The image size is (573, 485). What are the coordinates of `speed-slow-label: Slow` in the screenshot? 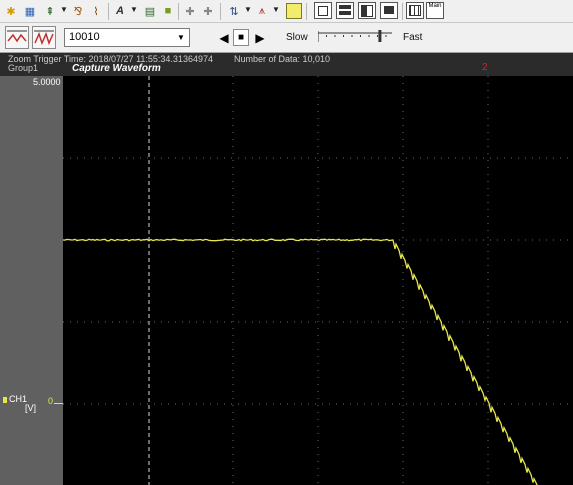 It's located at (297, 37).